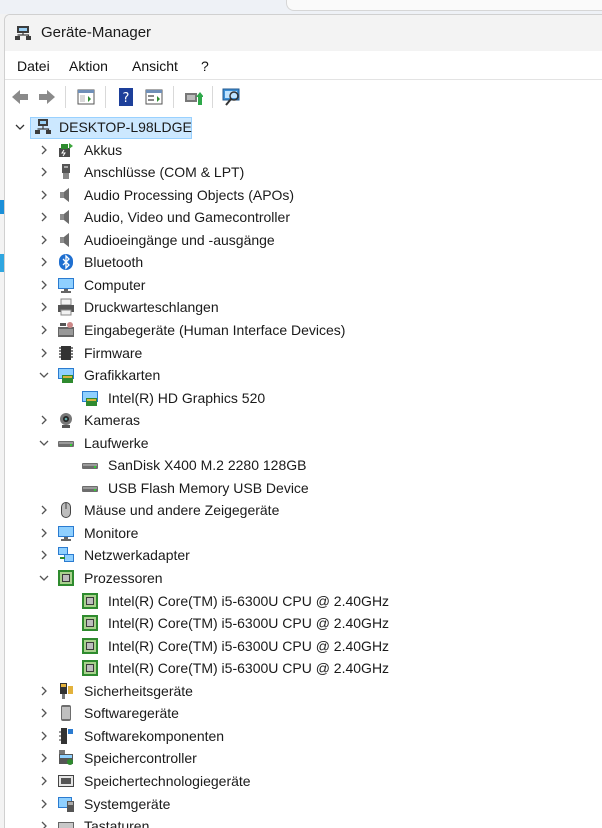  Describe the element at coordinates (114, 262) in the screenshot. I see `tree-item-label: Bluetooth` at that location.